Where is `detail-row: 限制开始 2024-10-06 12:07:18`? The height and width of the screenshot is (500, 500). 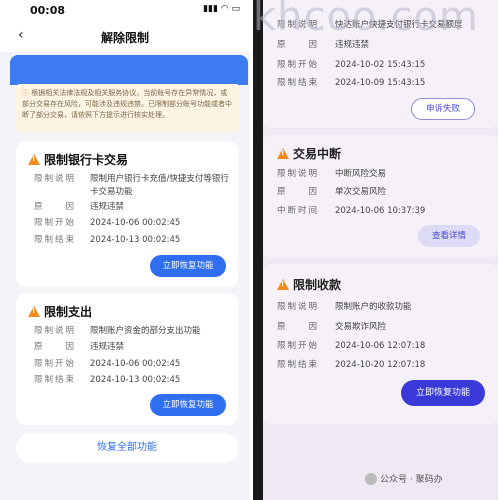
detail-row: 限制开始 2024-10-06 12:07:18 is located at coordinates (351, 345).